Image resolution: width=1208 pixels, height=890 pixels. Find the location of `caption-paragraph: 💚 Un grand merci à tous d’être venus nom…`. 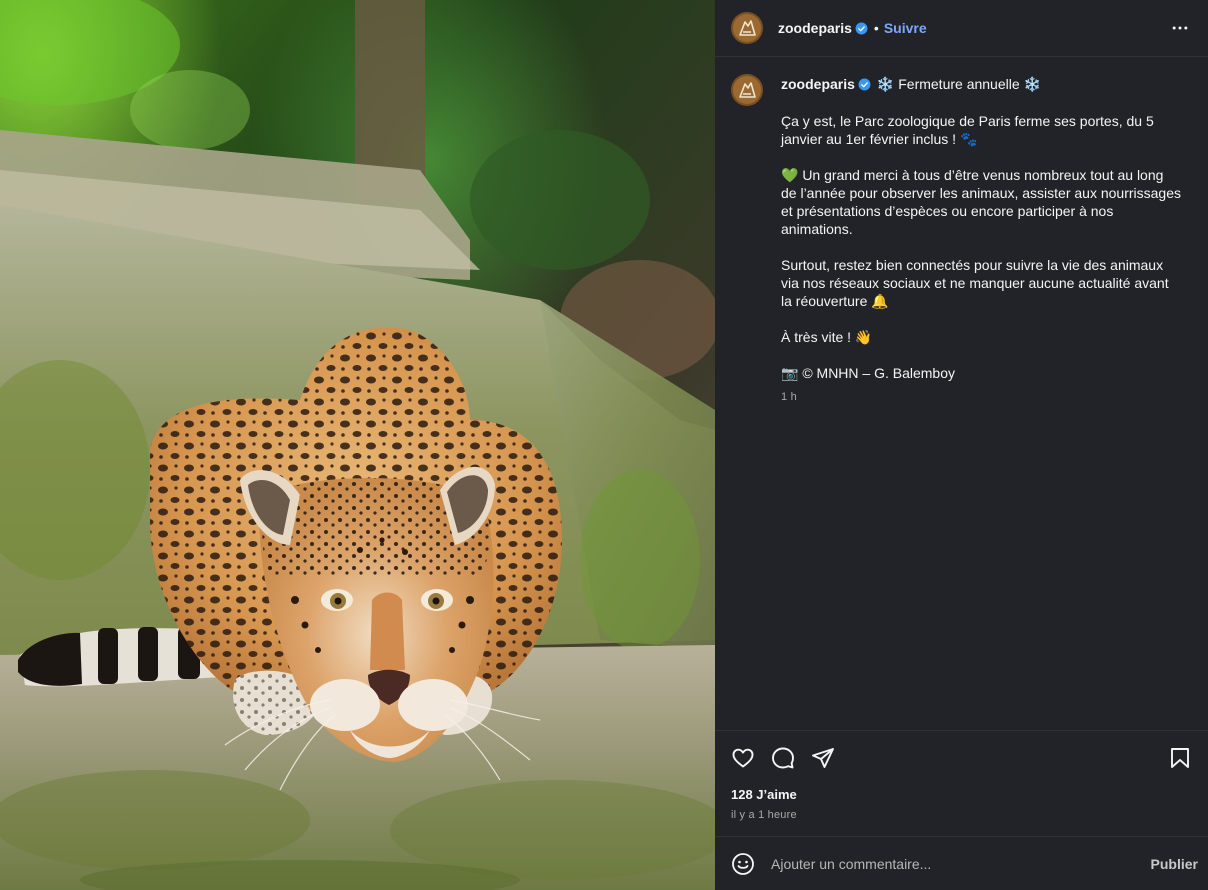

caption-paragraph: 💚 Un grand merci à tous d’être venus nom… is located at coordinates (983, 202).